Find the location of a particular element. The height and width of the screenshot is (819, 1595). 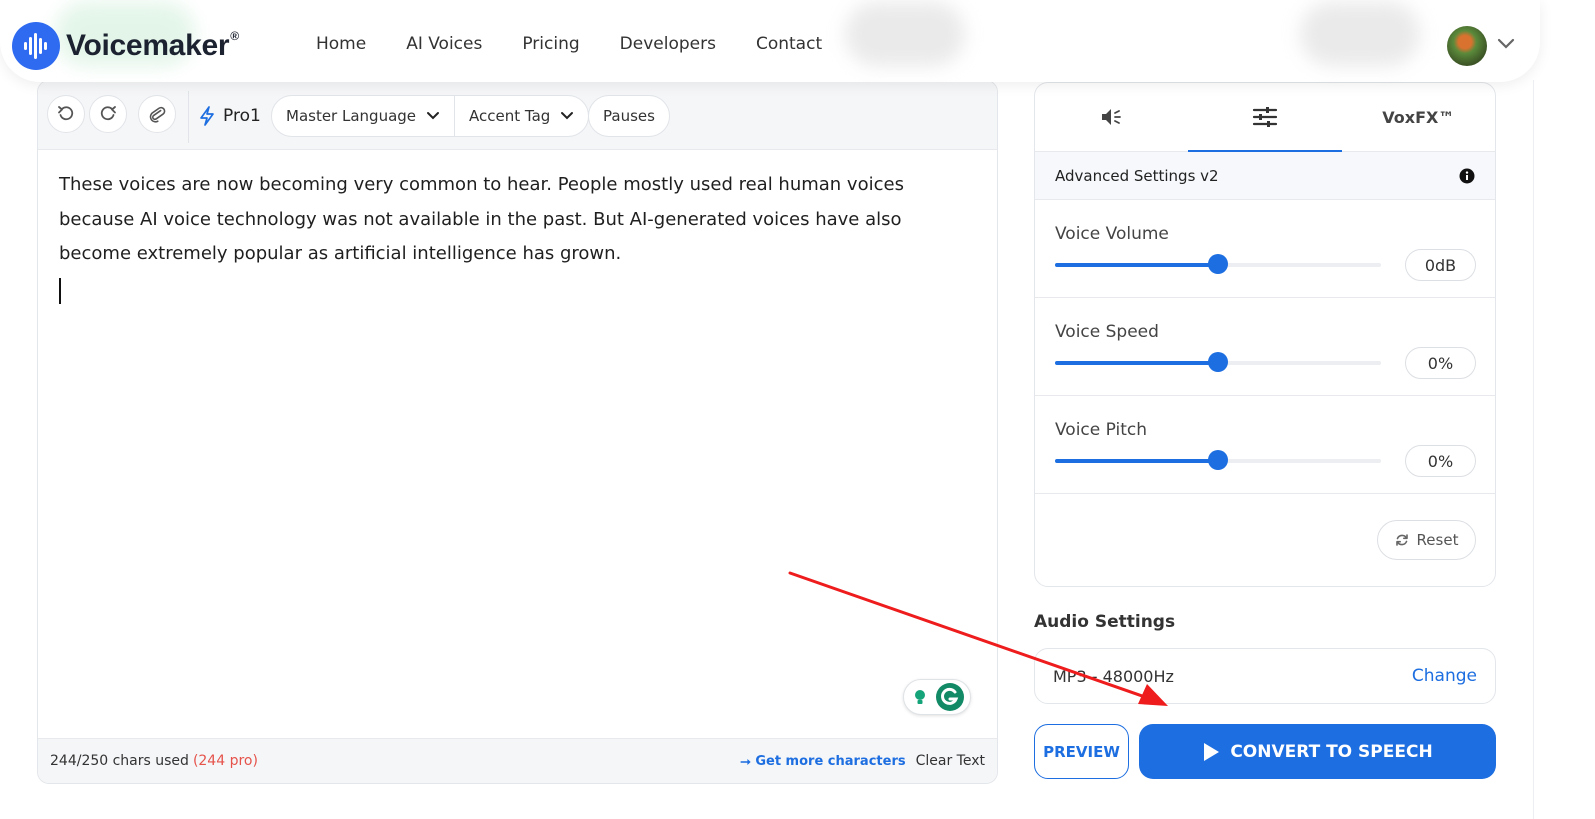

chars-used-count: 244/250 chars used is located at coordinates (119, 761).